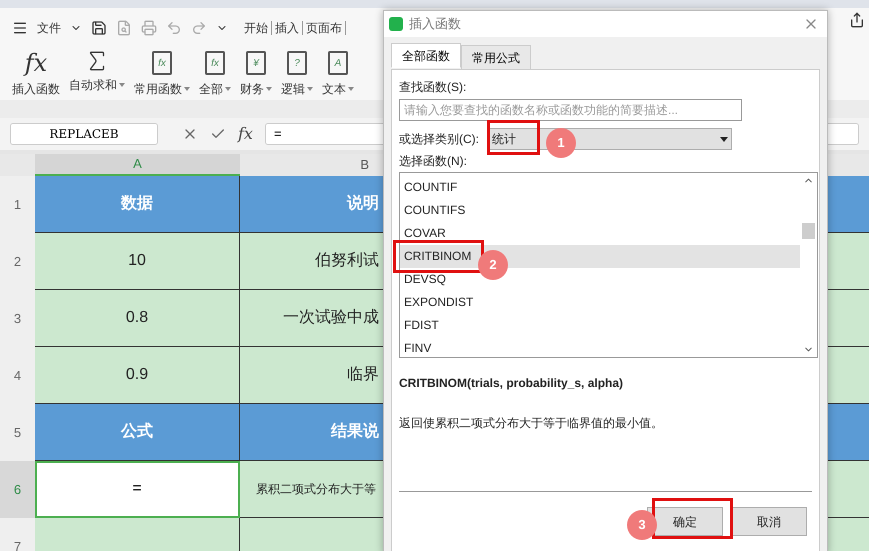  What do you see at coordinates (334, 89) in the screenshot?
I see `ribbon-button: 文本` at bounding box center [334, 89].